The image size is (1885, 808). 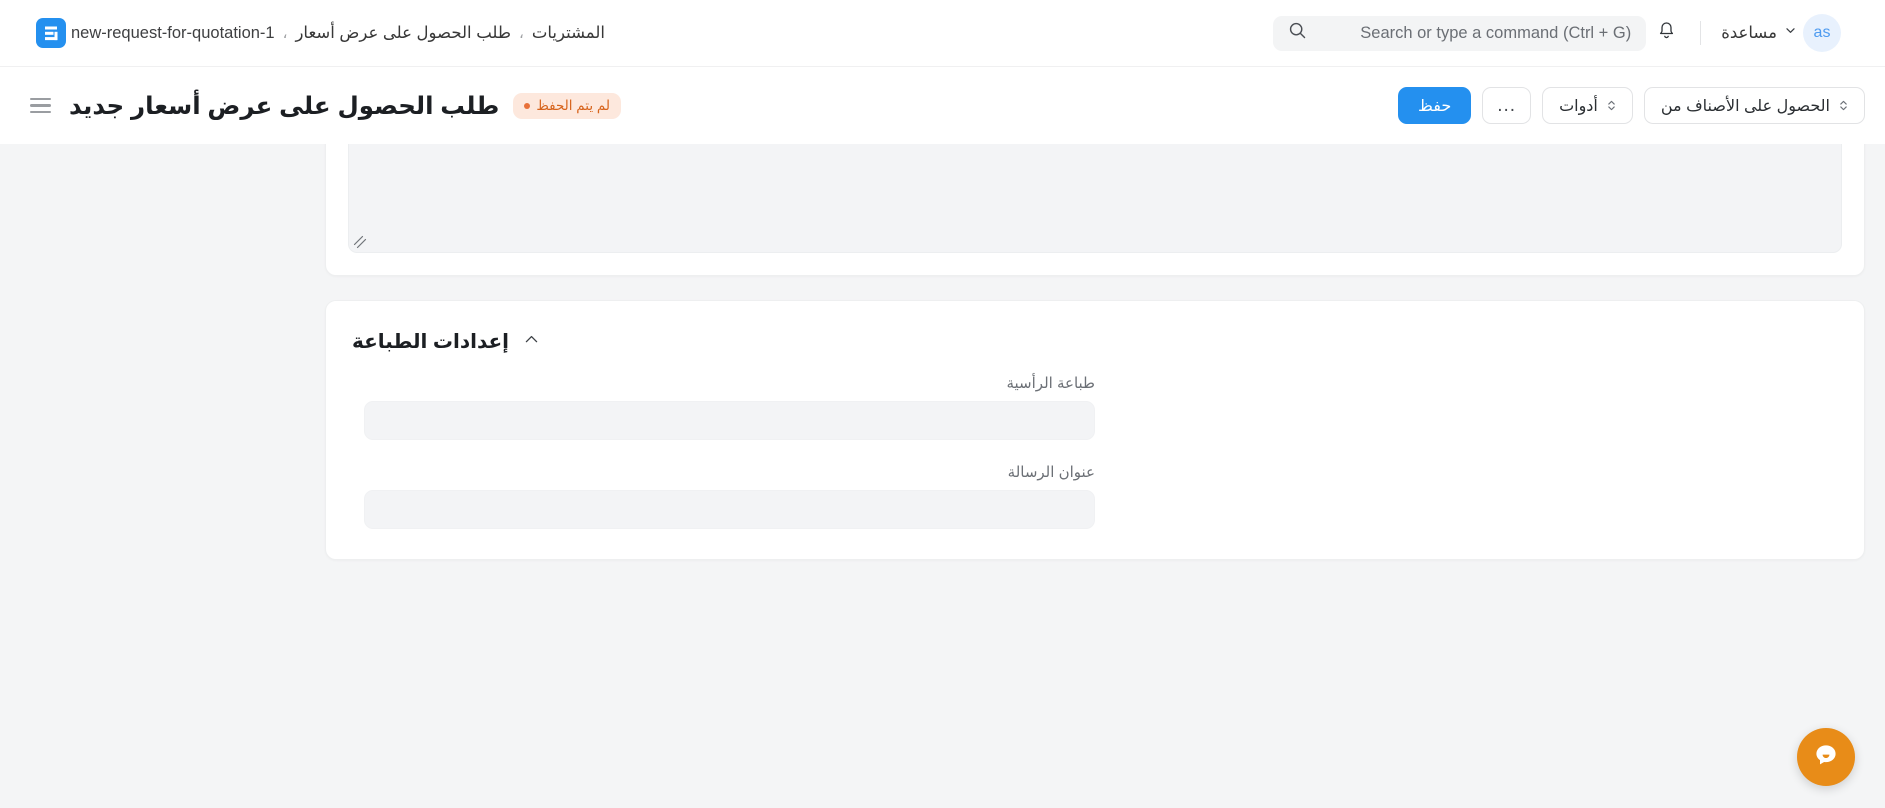 I want to click on breadcrumb-item-document-name: new-request-for-quotation-1, so click(x=173, y=33).